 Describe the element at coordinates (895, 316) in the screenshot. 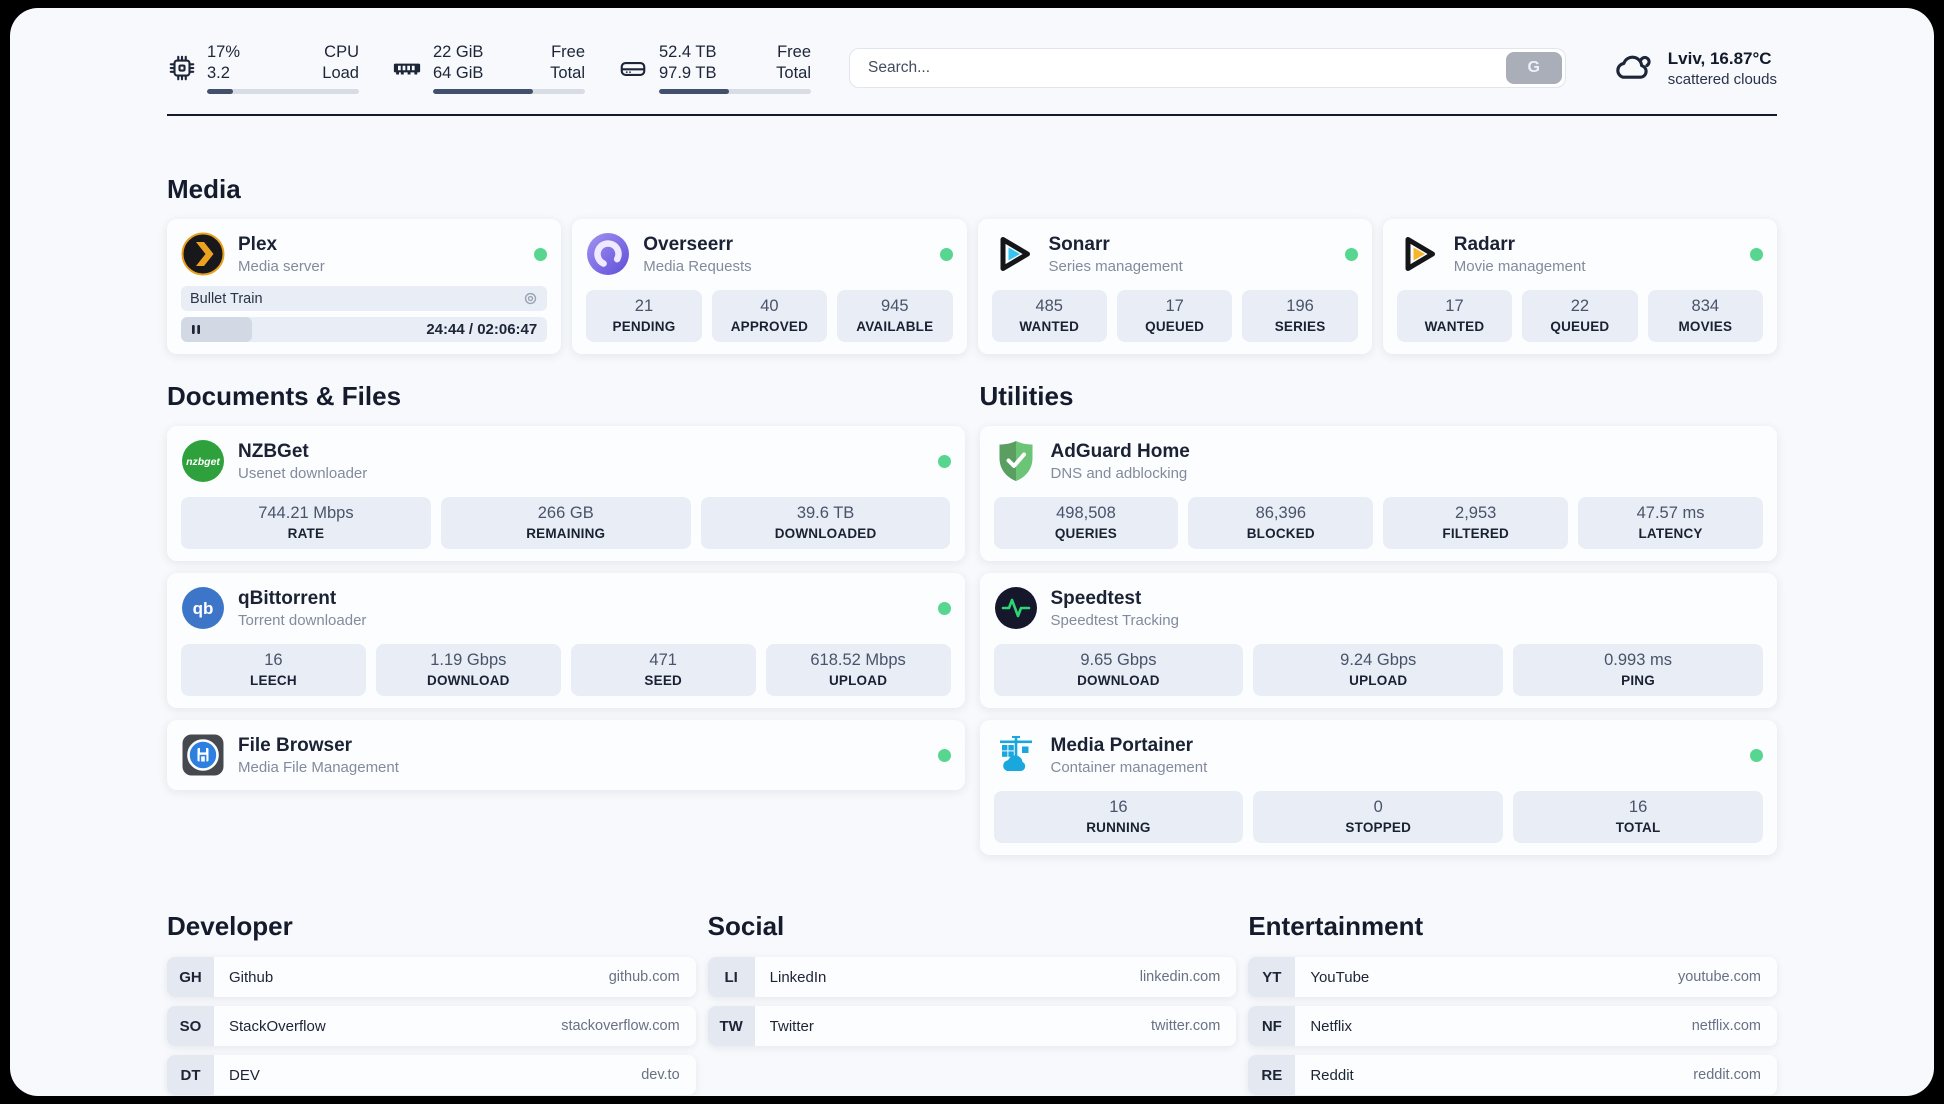

I see `stat-available: 945 AVAILABLE` at that location.